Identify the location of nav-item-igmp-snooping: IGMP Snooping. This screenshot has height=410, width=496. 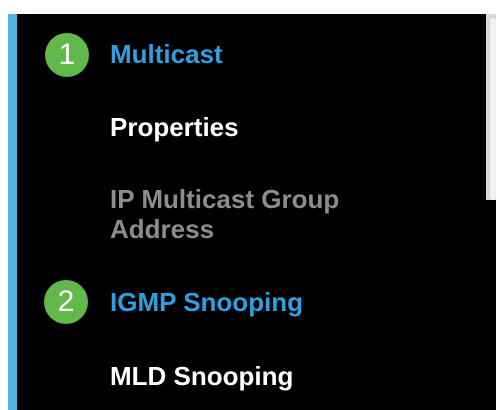
(206, 302).